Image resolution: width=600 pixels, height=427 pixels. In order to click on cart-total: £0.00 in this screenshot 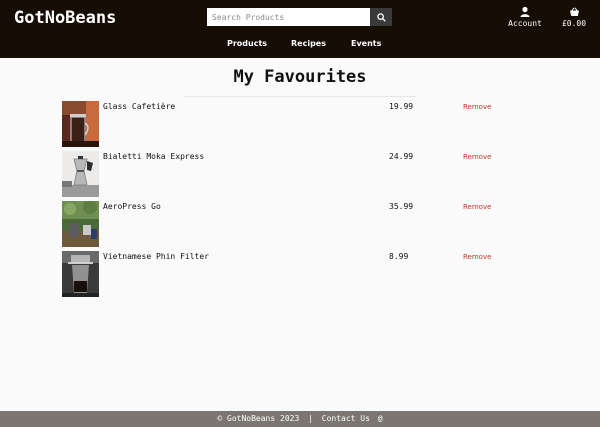, I will do `click(574, 23)`.